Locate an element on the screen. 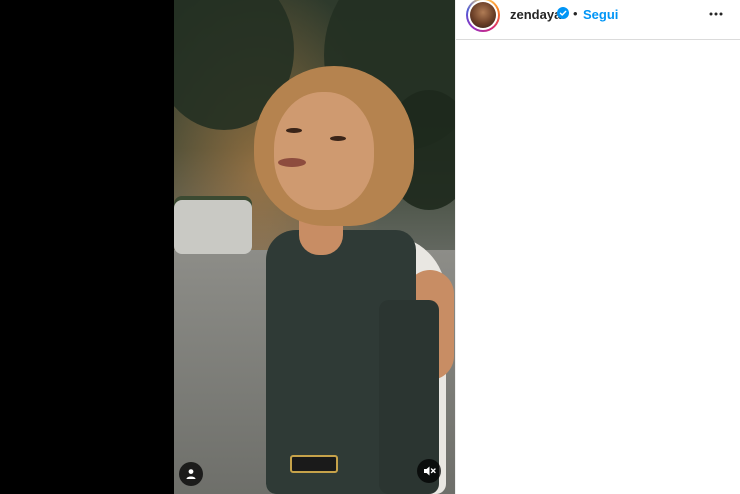 The width and height of the screenshot is (740, 494). user-tag-icon is located at coordinates (191, 474).